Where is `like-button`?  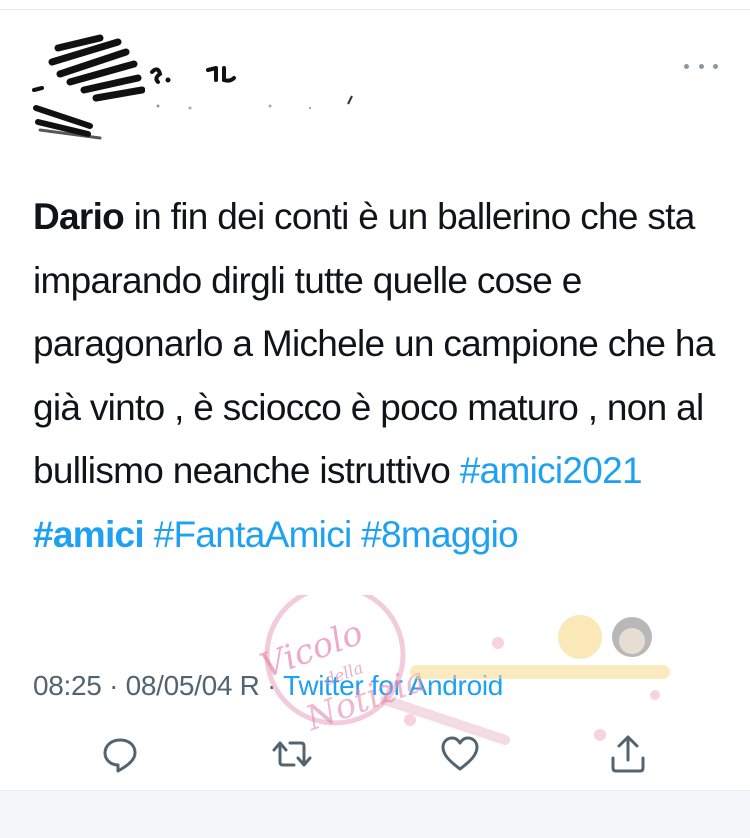 like-button is located at coordinates (460, 754).